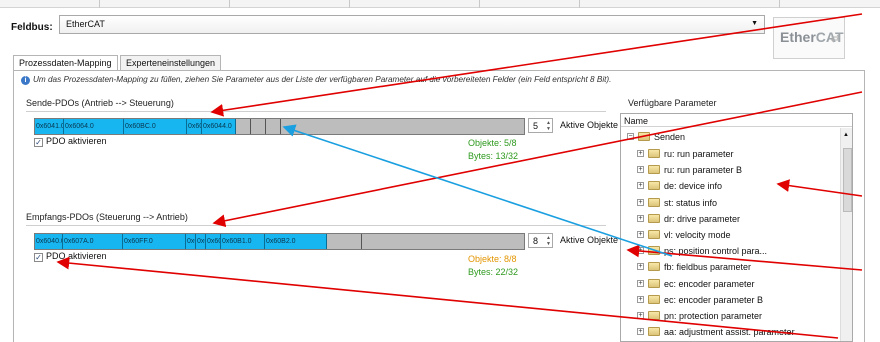  I want to click on fieldbus-select: EtherCAT ▼, so click(412, 24).